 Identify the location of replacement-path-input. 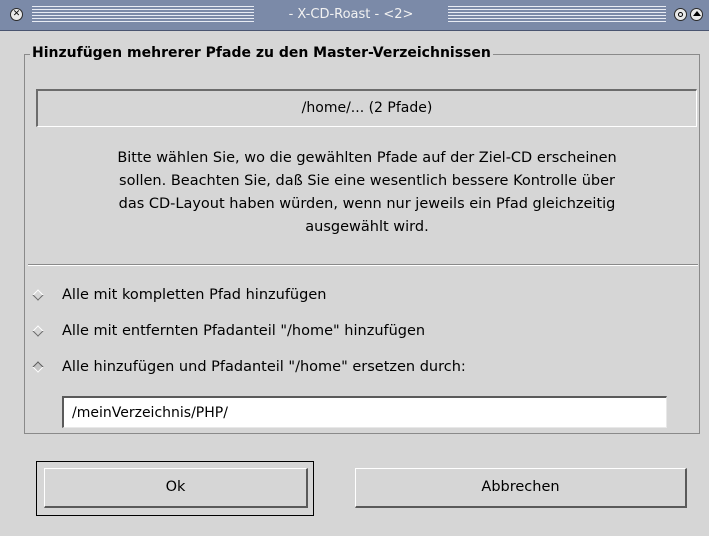
(364, 412).